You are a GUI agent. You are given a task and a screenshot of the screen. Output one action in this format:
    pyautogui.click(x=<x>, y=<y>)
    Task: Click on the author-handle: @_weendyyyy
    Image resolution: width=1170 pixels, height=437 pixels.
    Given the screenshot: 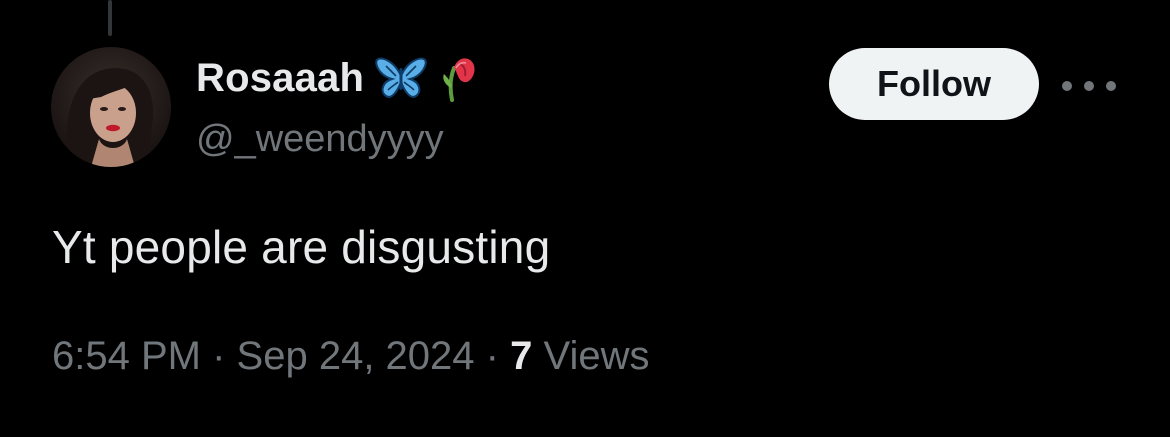 What is the action you would take?
    pyautogui.click(x=320, y=139)
    